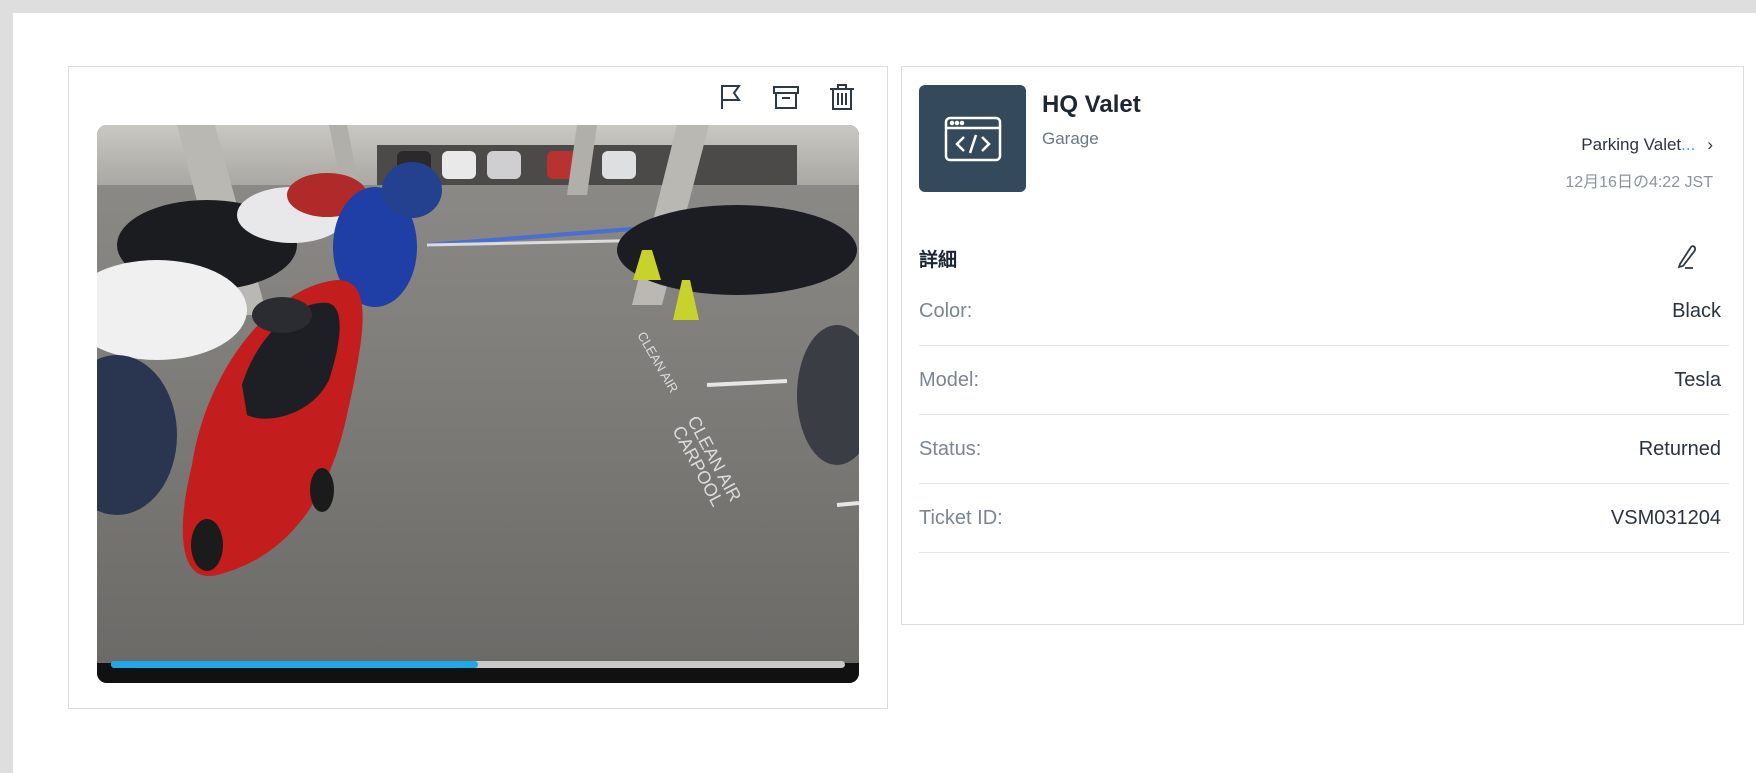 Image resolution: width=1756 pixels, height=773 pixels. Describe the element at coordinates (1696, 310) in the screenshot. I see `detail-value: Black` at that location.